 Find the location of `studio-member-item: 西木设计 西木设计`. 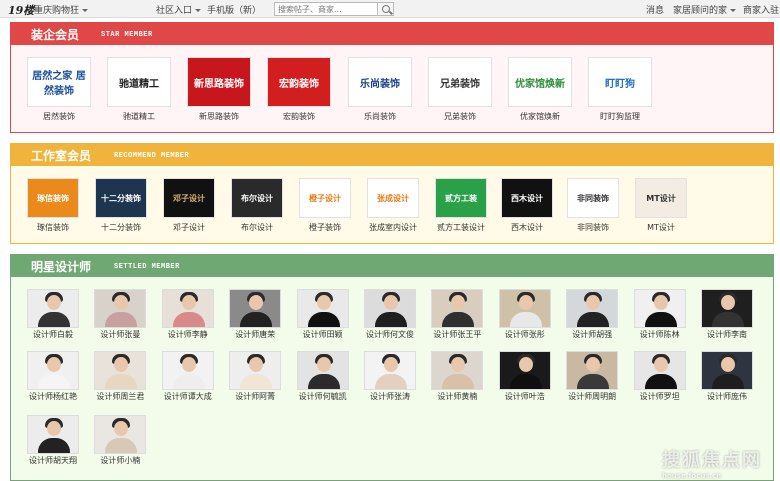

studio-member-item: 西木设计 西木设计 is located at coordinates (527, 206).